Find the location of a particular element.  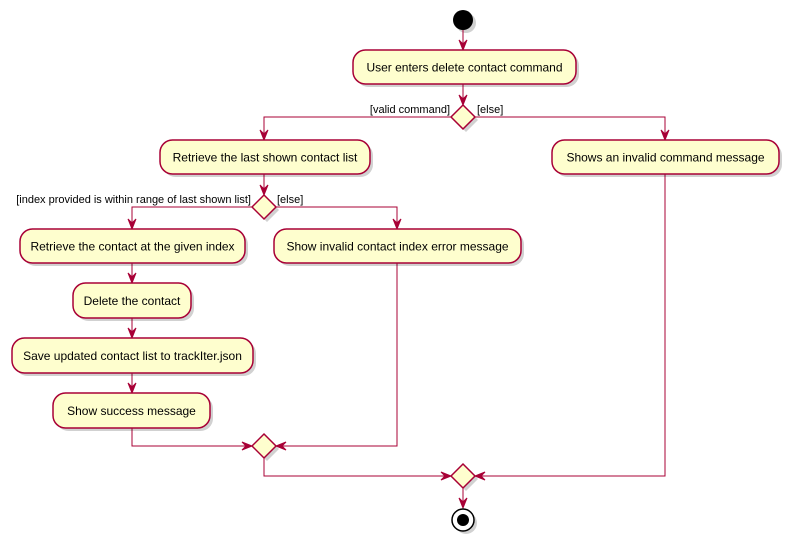

activity-label: Delete the contact is located at coordinates (132, 301).